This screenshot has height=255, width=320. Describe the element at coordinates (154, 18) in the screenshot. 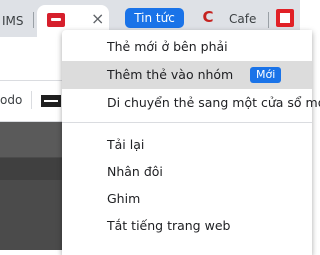

I see `tab-group-tin-tuc: Tin tức` at that location.